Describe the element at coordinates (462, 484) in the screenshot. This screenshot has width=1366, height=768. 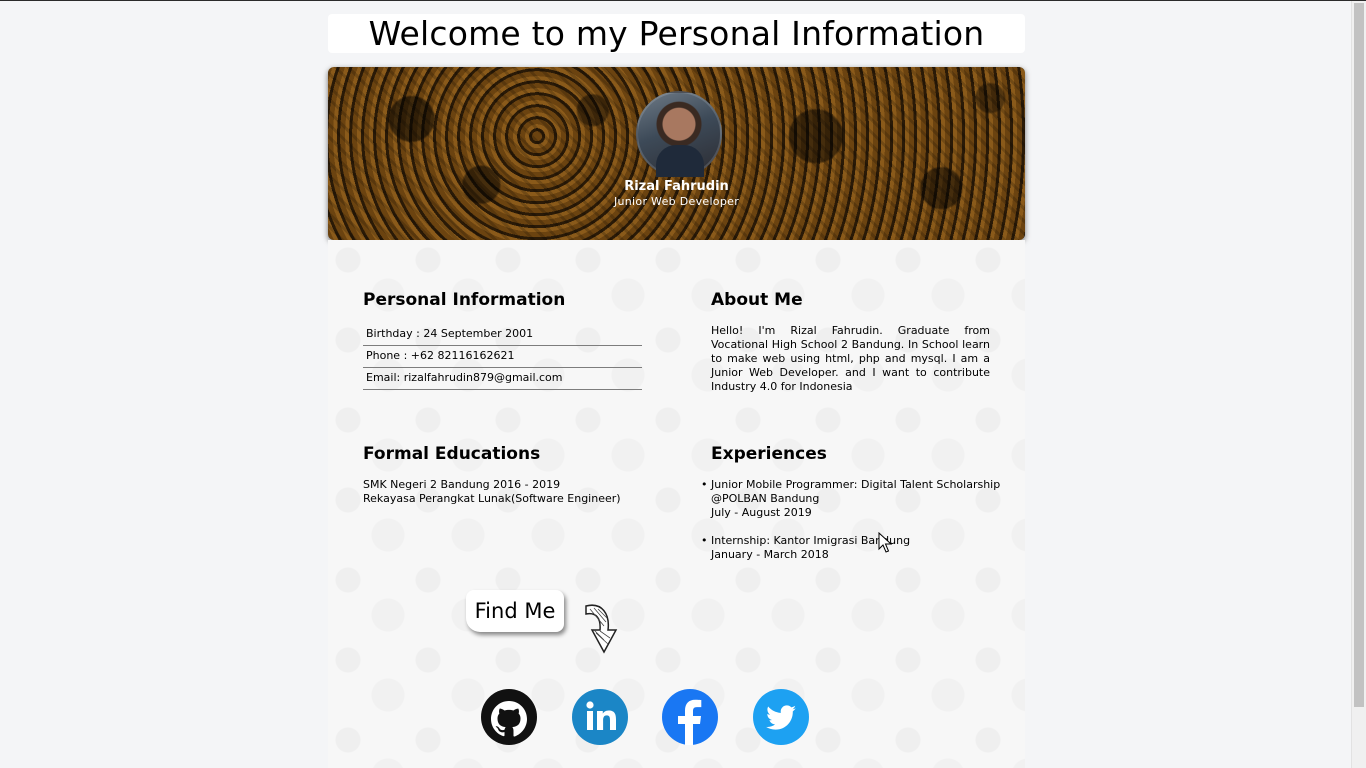
I see `education-line: SMK Negeri 2 Bandung 2016 - 2019` at that location.